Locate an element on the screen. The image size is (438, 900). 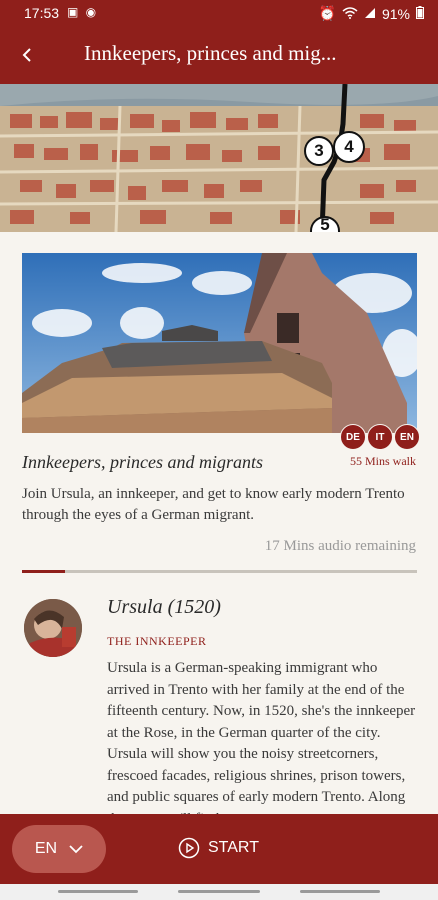
language-selector: EN is located at coordinates (59, 849).